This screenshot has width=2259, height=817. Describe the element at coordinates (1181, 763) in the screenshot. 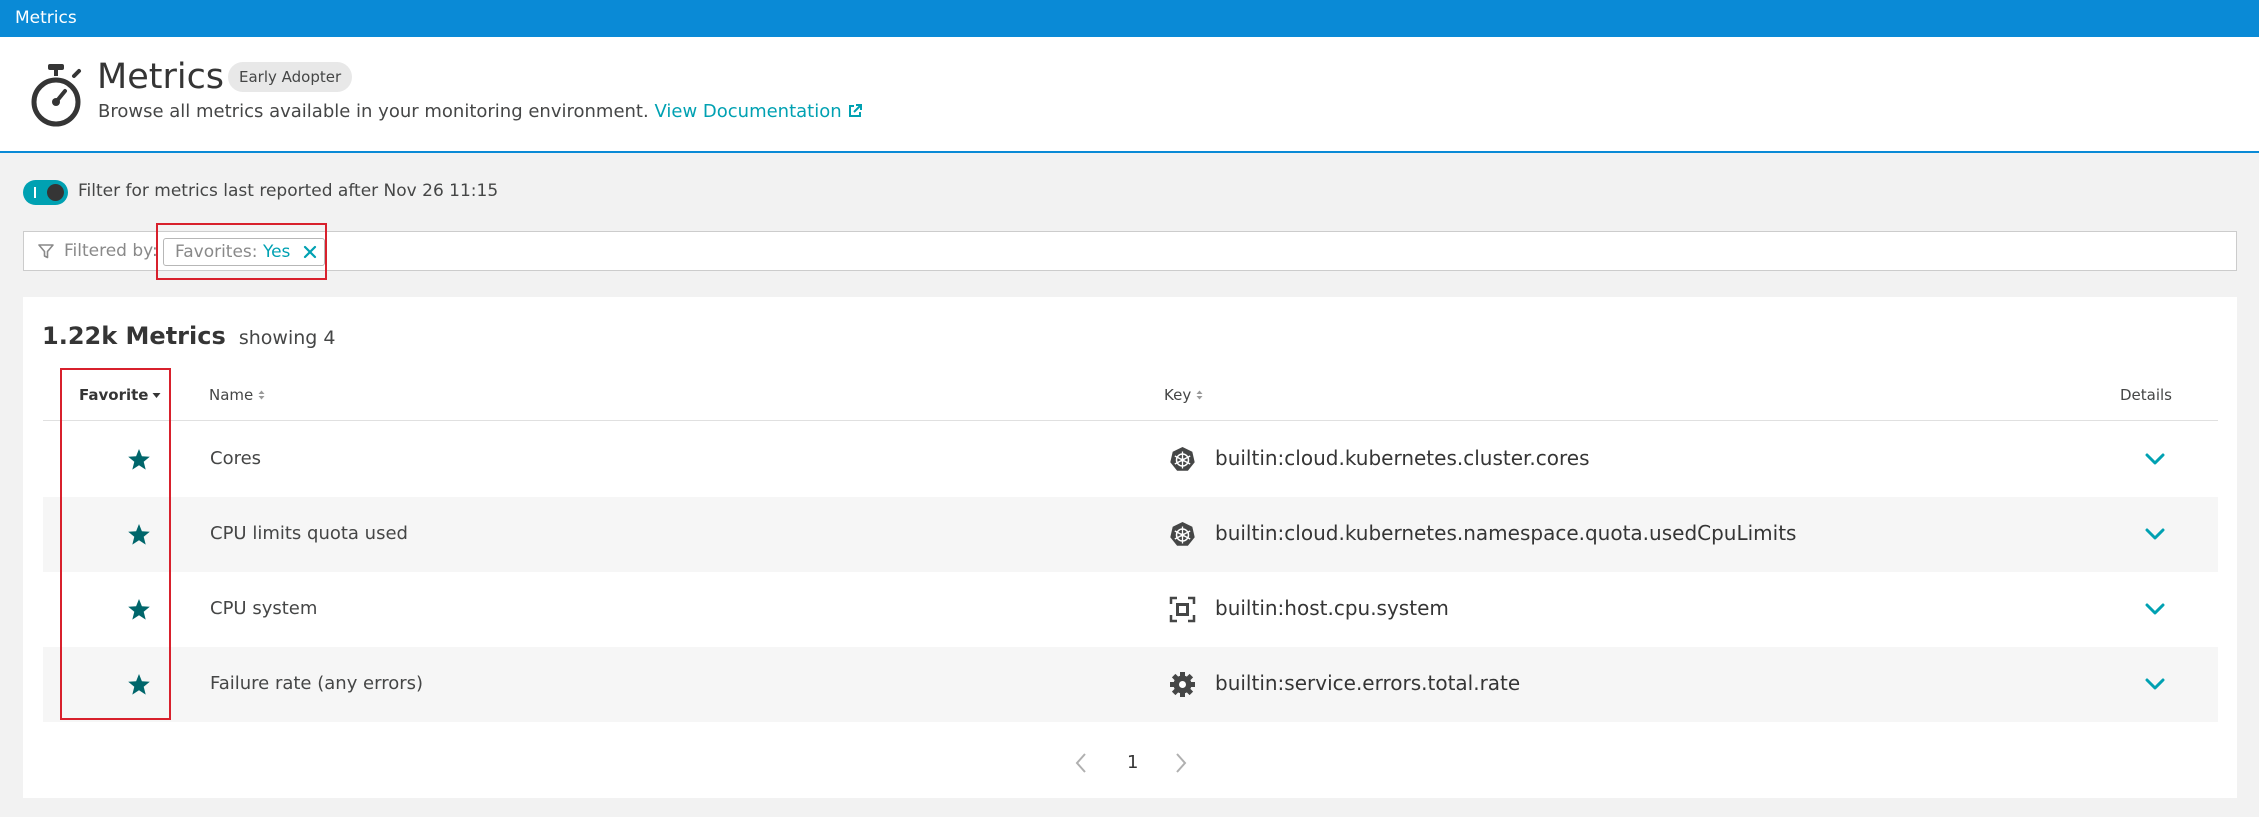

I see `next-page-icon` at that location.